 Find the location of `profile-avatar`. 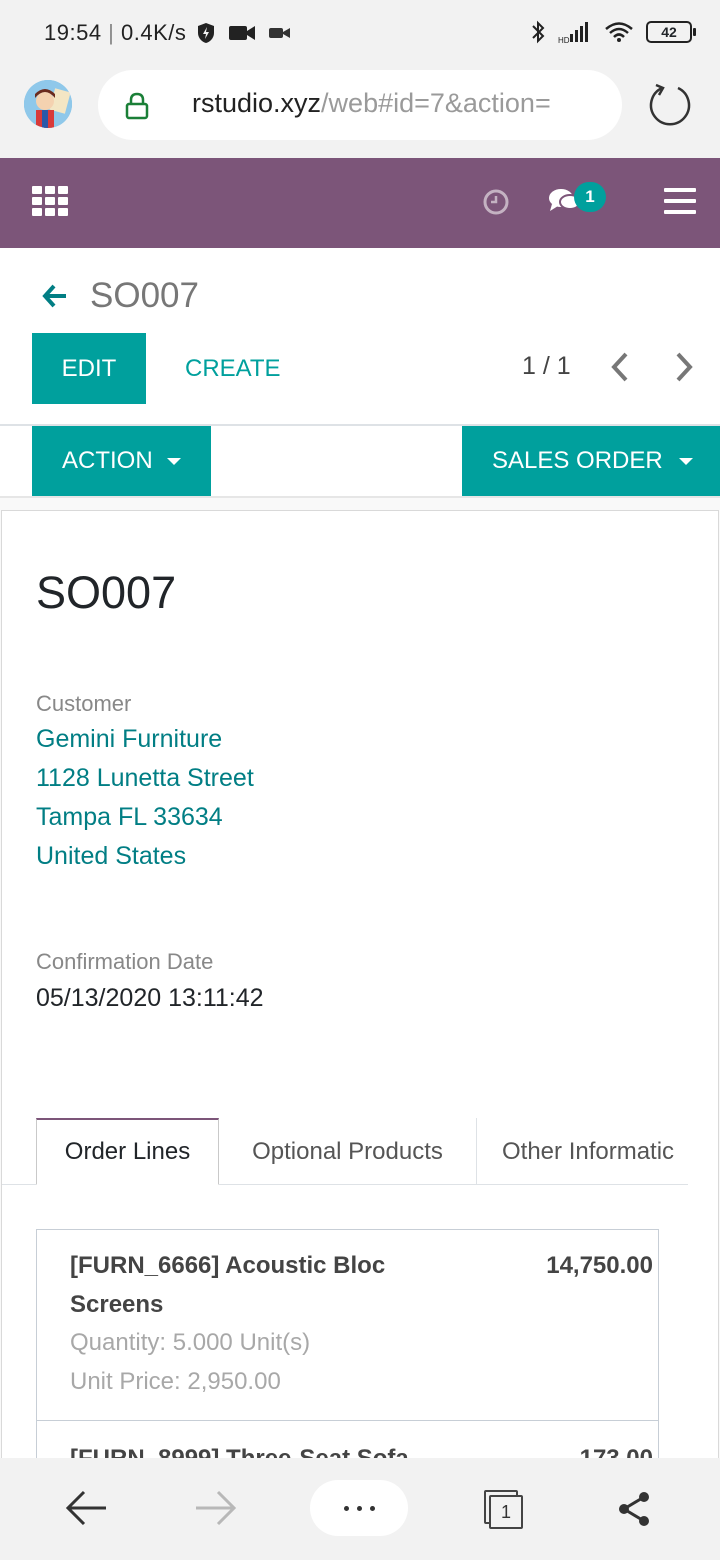

profile-avatar is located at coordinates (48, 104).